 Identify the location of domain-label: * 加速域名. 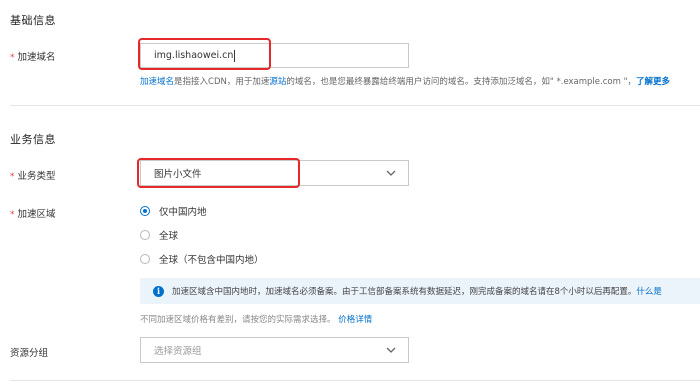
(33, 56).